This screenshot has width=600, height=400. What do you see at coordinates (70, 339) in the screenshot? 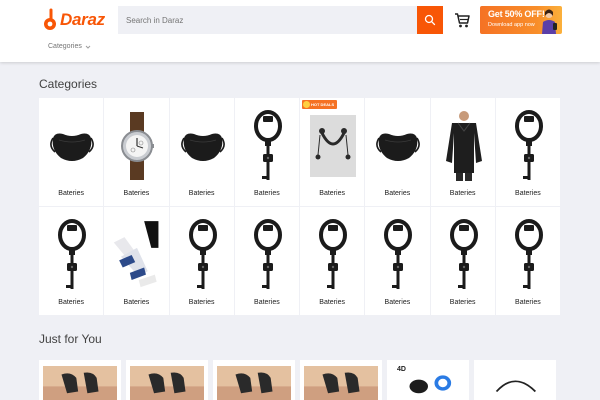
I see `just-for-you-heading: Just for You` at bounding box center [70, 339].